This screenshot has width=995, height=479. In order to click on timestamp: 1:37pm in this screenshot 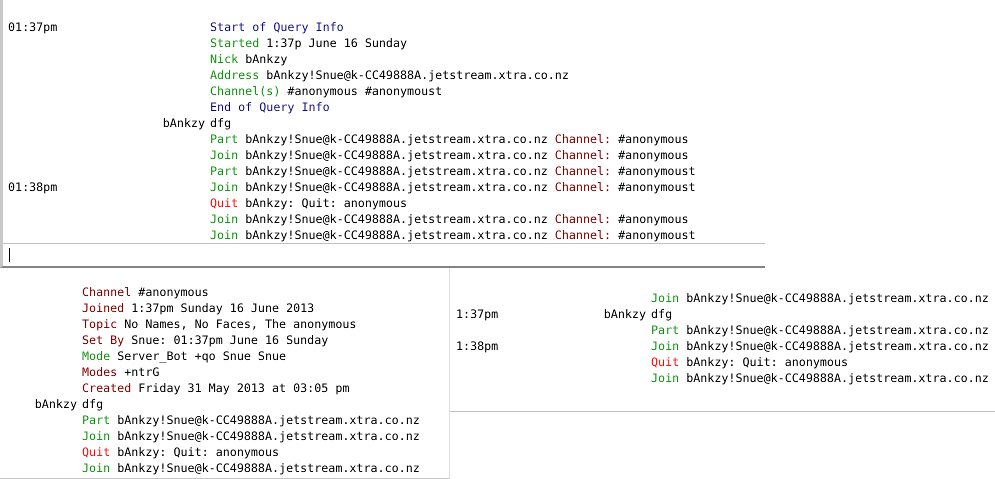, I will do `click(477, 314)`.